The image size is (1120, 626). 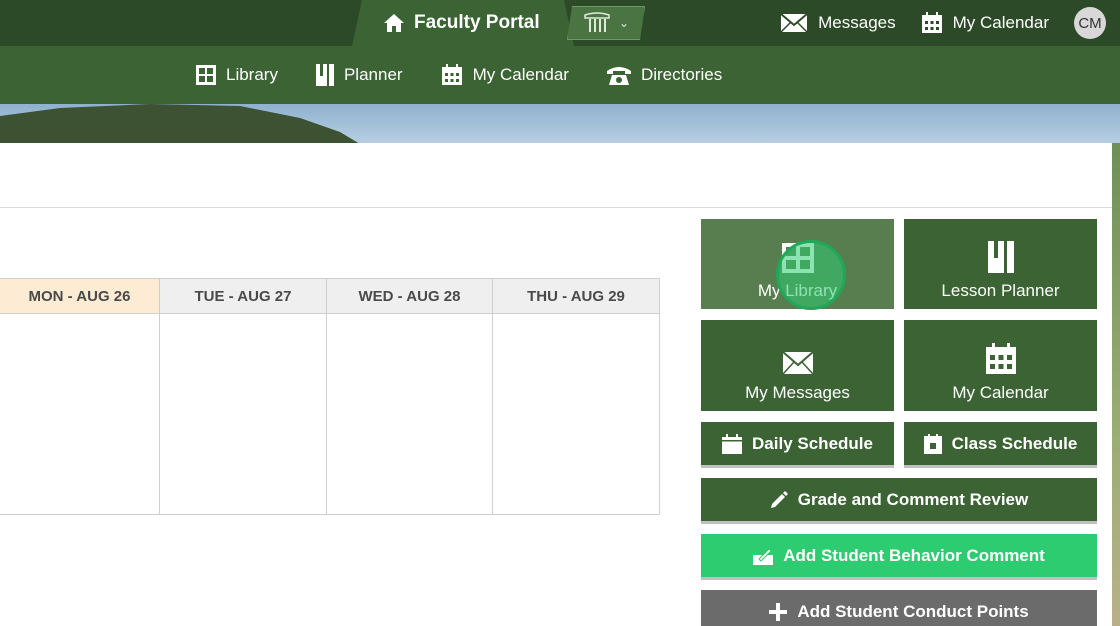 I want to click on day-header-wed: WED - AUG 28, so click(x=410, y=296).